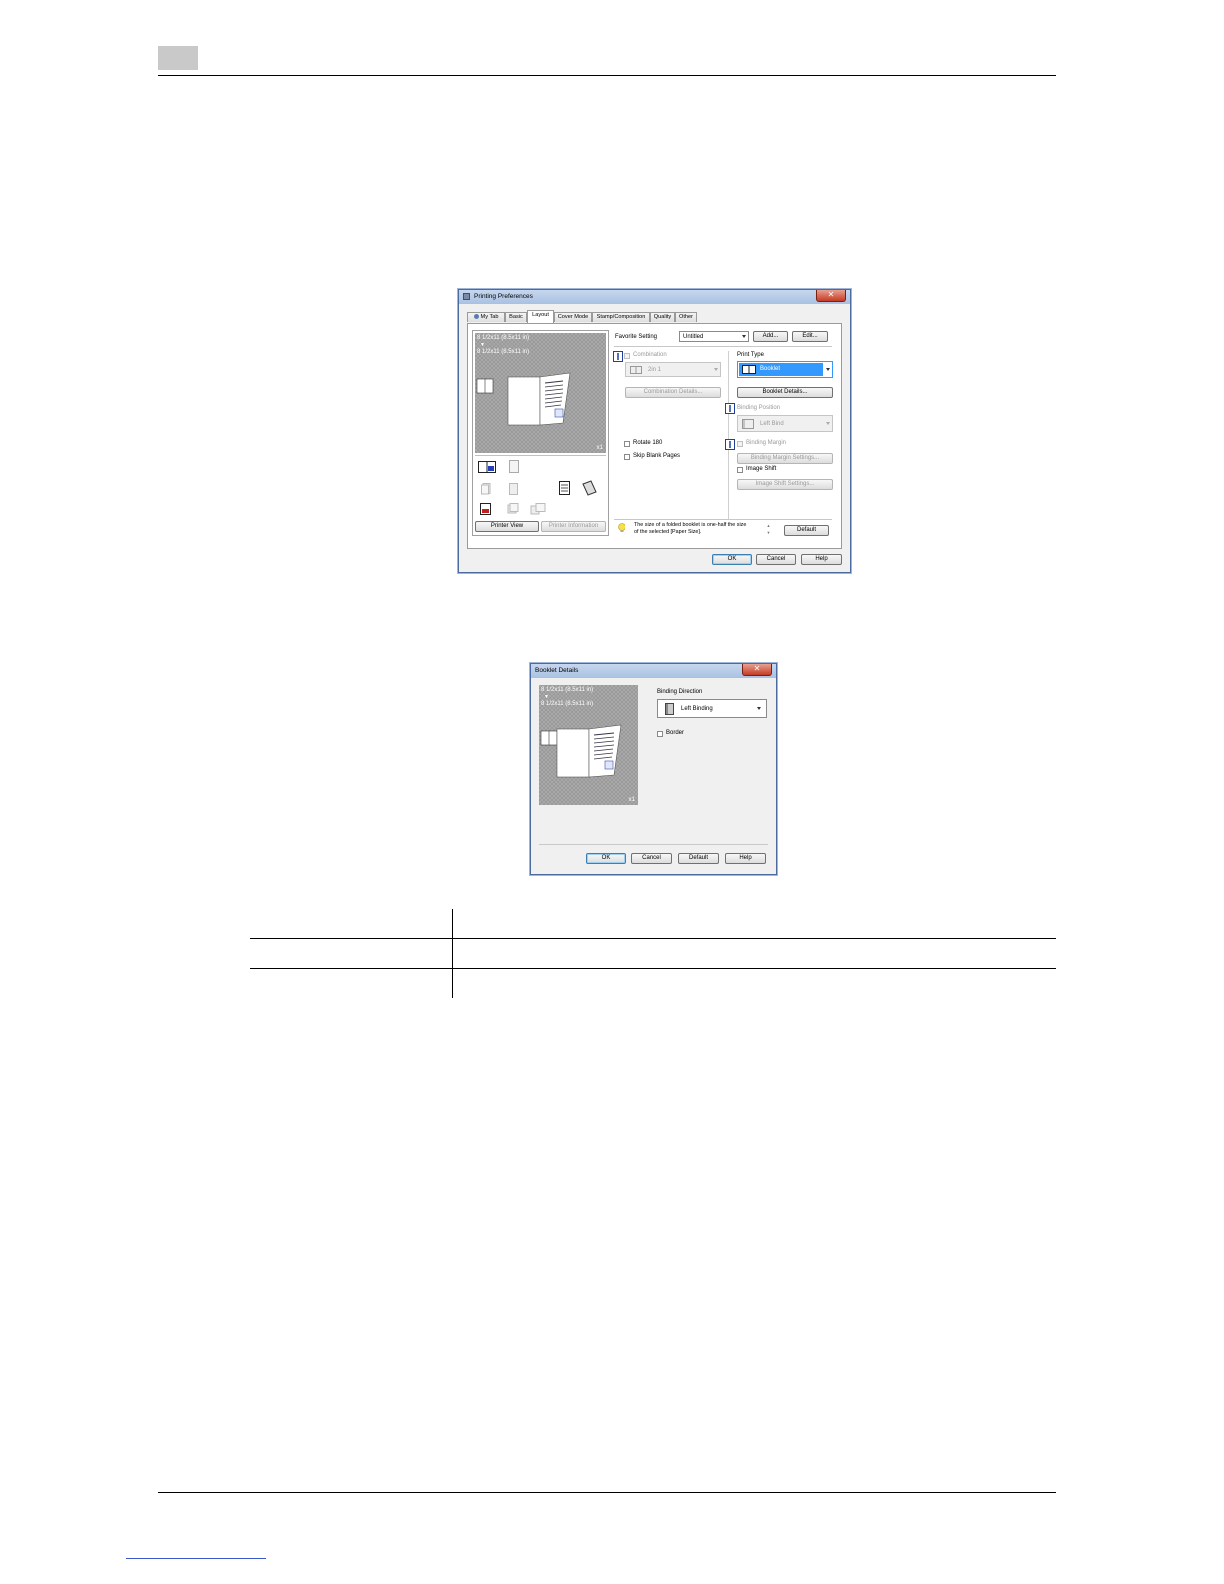  I want to click on combination-label: Combination, so click(650, 355).